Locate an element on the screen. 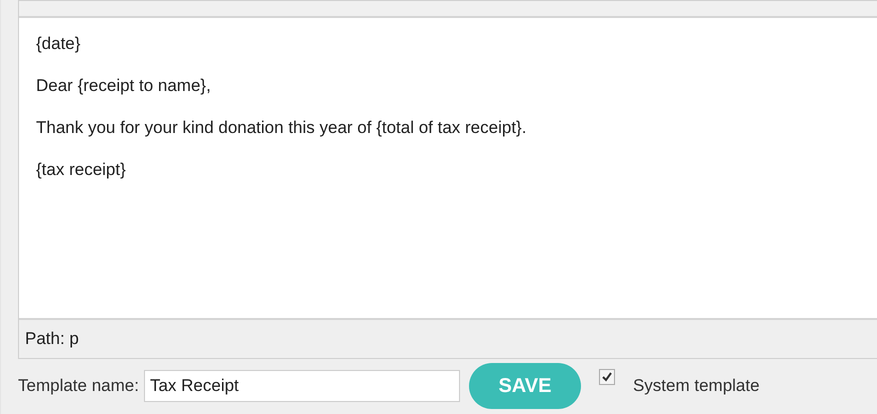  editor-paragraph: Dear {receipt to name}, is located at coordinates (124, 86).